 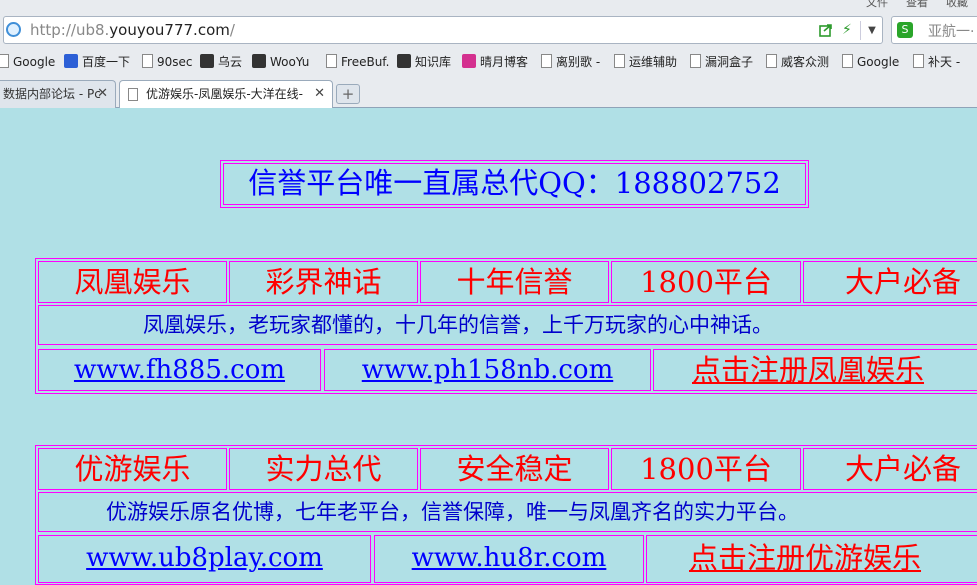 What do you see at coordinates (957, 5) in the screenshot?
I see `menu-favorites: 收藏` at bounding box center [957, 5].